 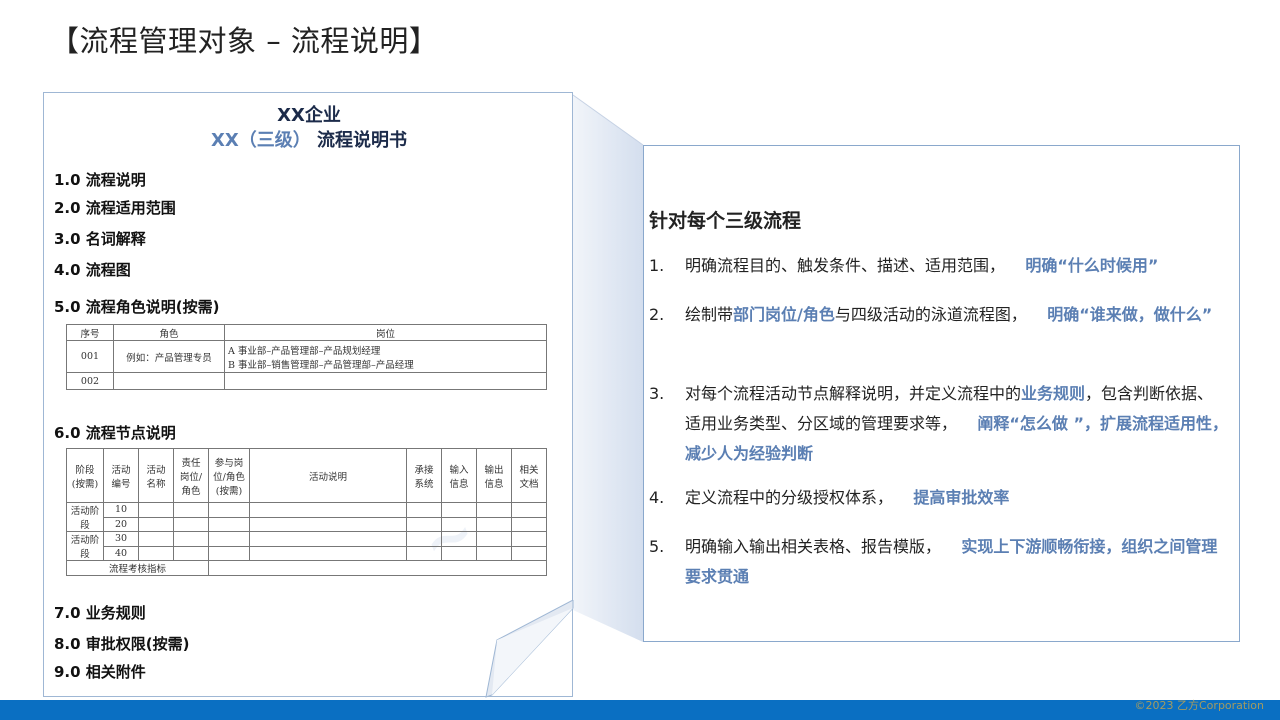 What do you see at coordinates (121, 475) in the screenshot?
I see `node-header: 活动编号` at bounding box center [121, 475].